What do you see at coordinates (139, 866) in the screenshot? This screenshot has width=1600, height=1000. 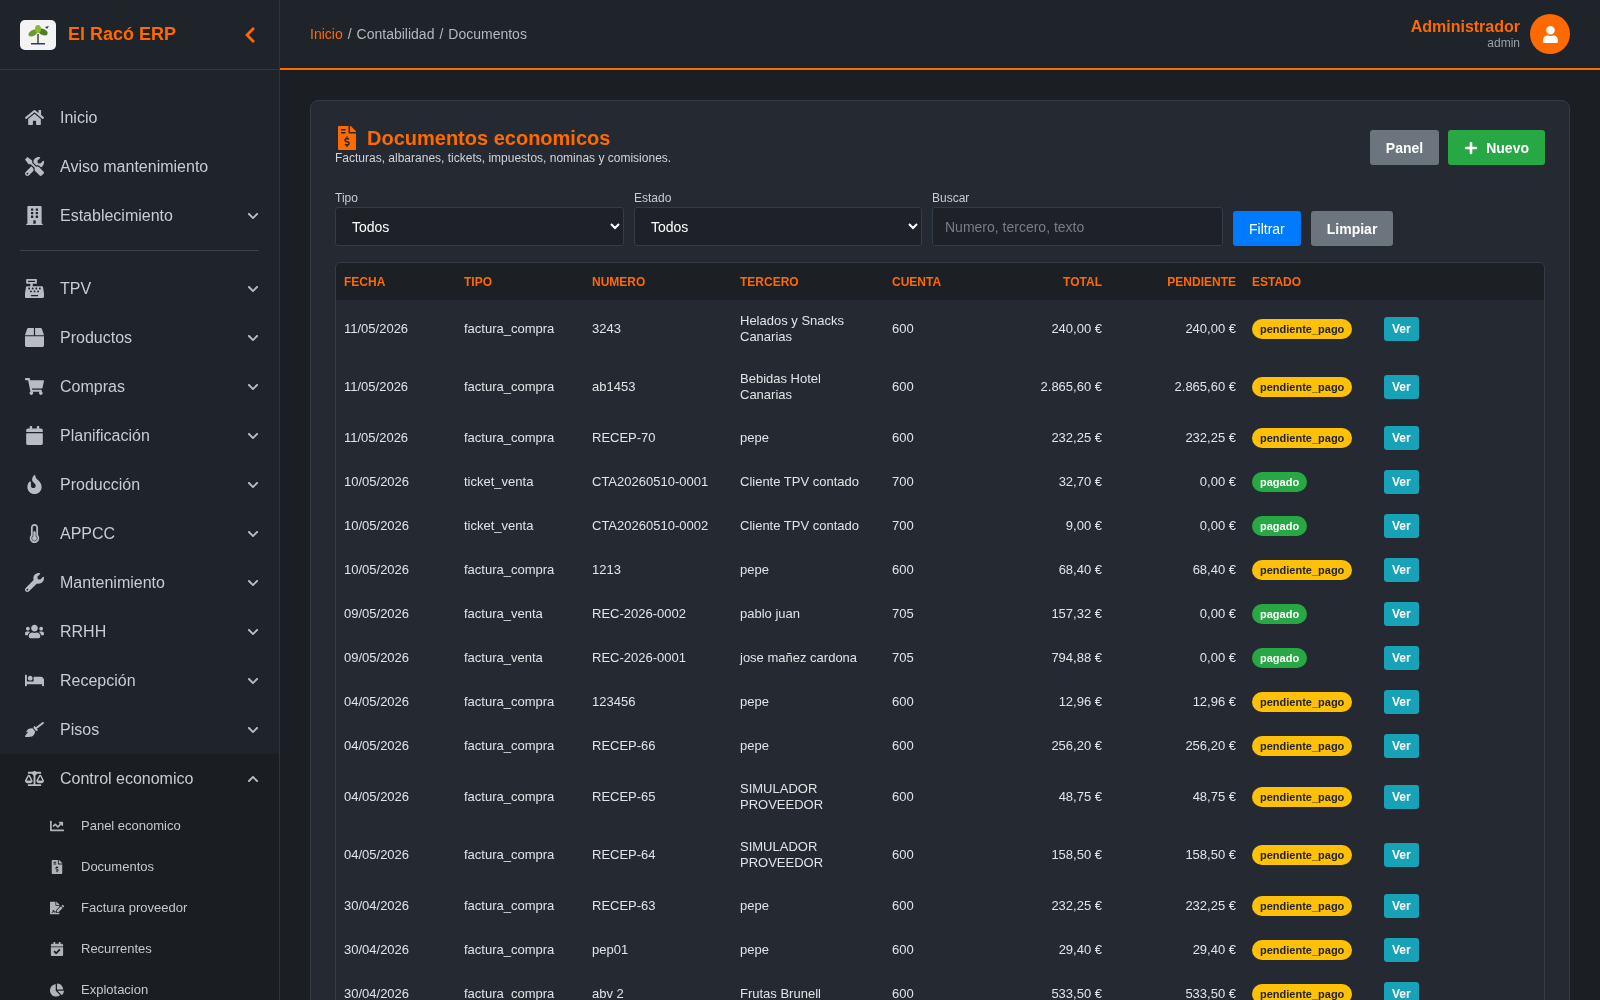 I see `sidebar-subitem: Documentos` at bounding box center [139, 866].